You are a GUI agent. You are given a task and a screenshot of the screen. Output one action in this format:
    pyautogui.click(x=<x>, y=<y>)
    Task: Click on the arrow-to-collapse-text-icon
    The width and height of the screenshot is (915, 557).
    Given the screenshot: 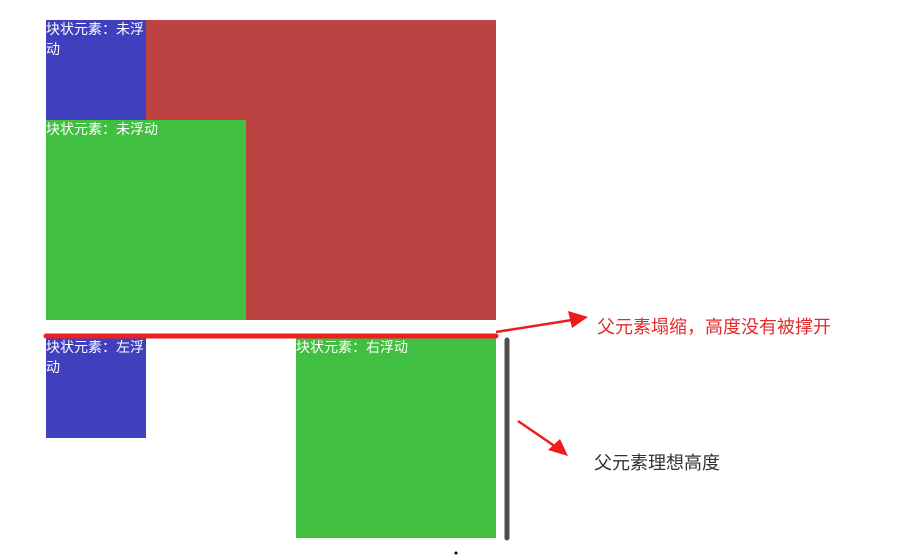 What is the action you would take?
    pyautogui.click(x=541, y=322)
    